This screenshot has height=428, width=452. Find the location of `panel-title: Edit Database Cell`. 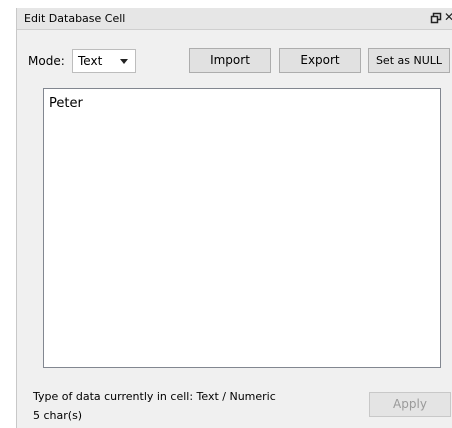

panel-title: Edit Database Cell is located at coordinates (75, 18).